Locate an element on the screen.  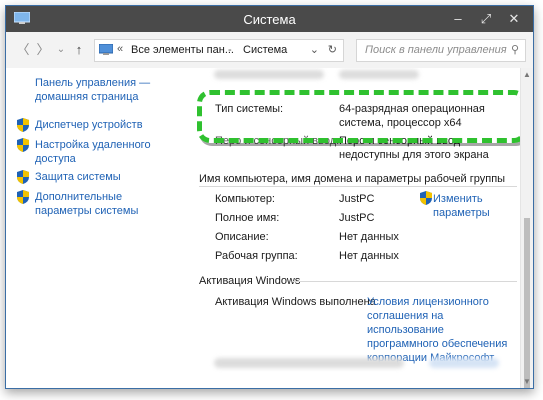
back-button: 〈 is located at coordinates (23, 50).